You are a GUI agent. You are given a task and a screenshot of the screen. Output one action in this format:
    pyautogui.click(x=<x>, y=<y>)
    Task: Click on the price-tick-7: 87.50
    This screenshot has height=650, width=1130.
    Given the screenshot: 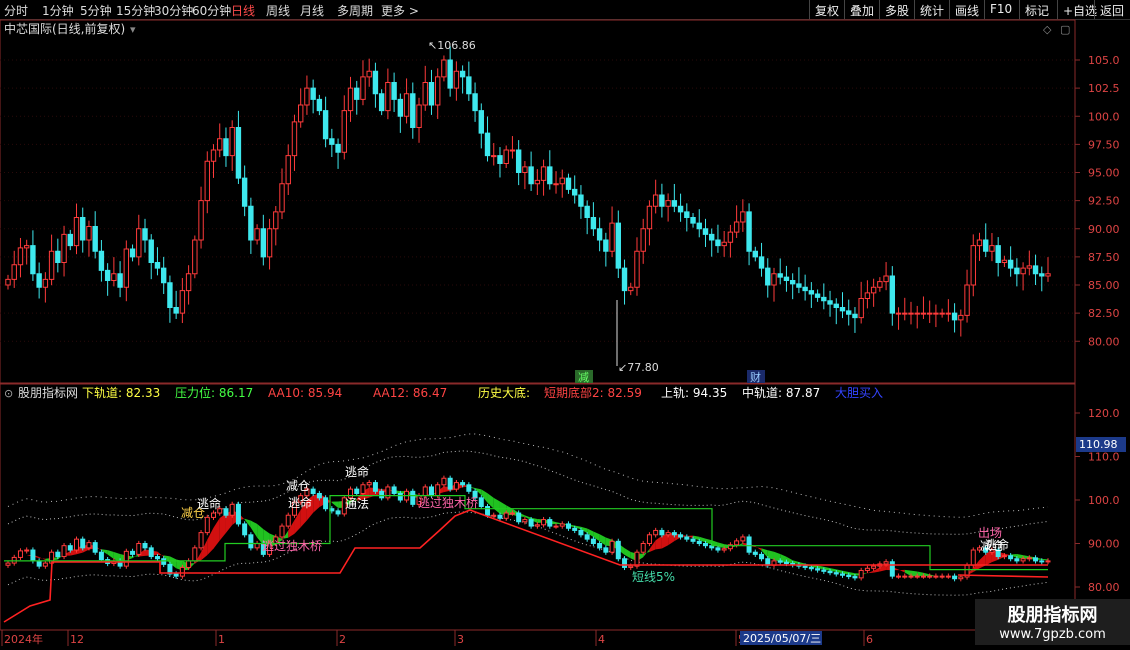 What is the action you would take?
    pyautogui.click(x=1104, y=257)
    